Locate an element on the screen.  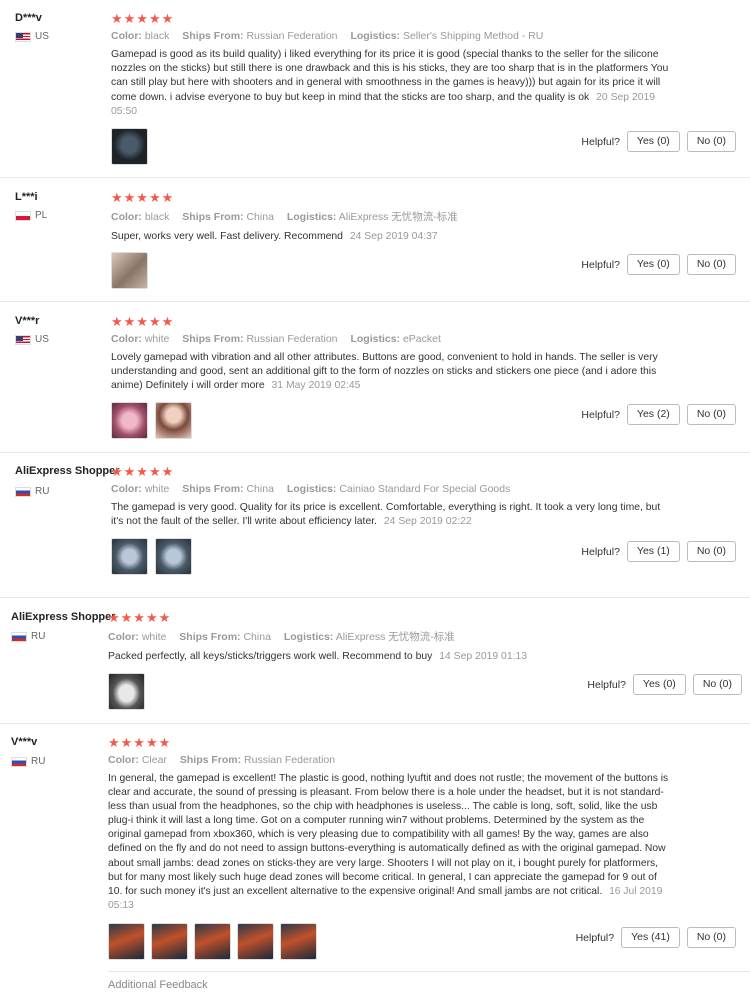
logistics-value: Seller's Shipping Method - RU is located at coordinates (473, 36).